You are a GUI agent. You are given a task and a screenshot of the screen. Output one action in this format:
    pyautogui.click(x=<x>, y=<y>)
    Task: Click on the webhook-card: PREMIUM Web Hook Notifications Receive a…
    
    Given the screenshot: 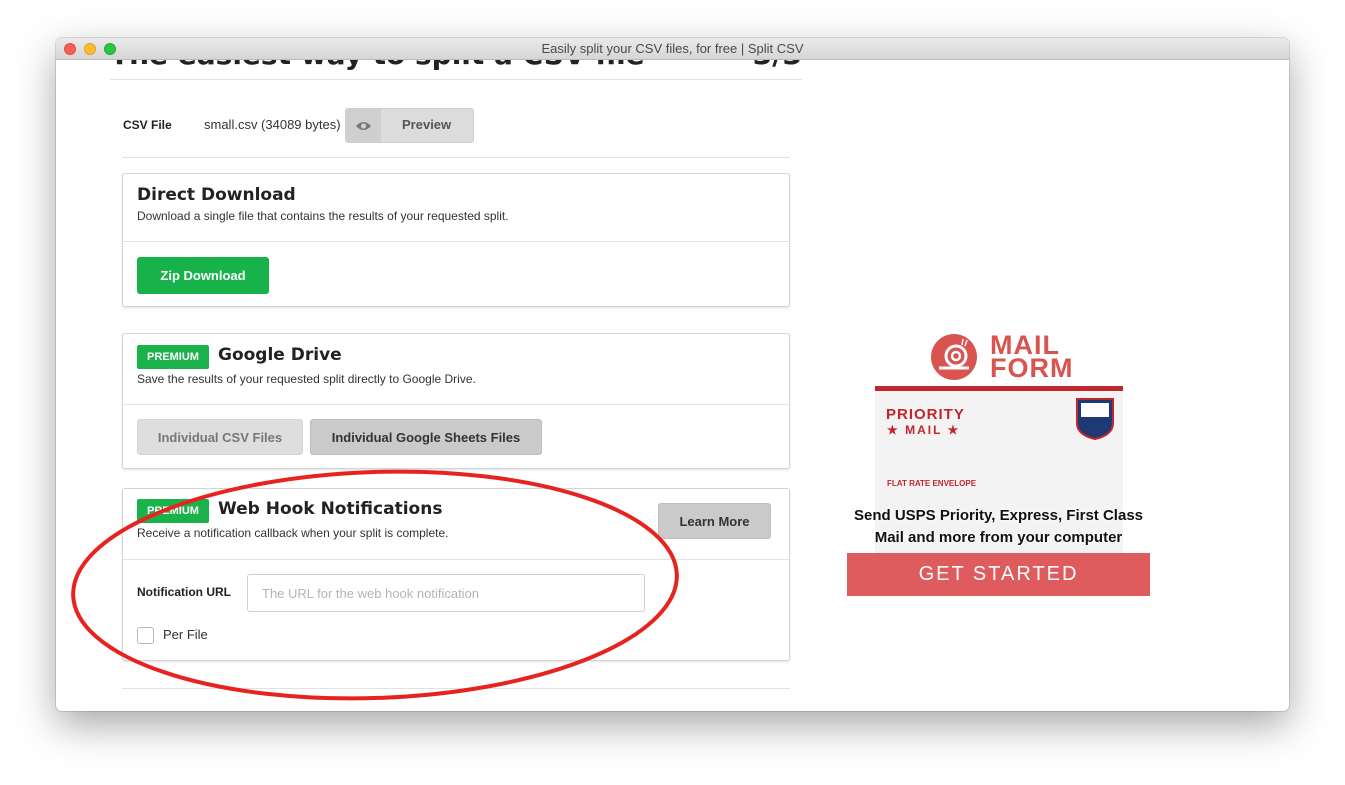 What is the action you would take?
    pyautogui.click(x=456, y=574)
    